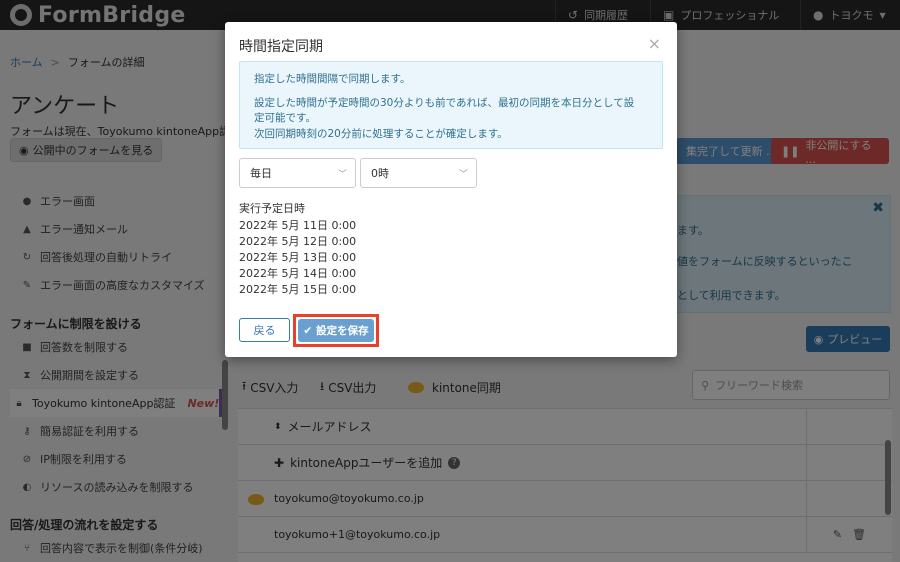 This screenshot has width=900, height=562. I want to click on scheduled-datetime-label: 実行予定日時, so click(272, 208).